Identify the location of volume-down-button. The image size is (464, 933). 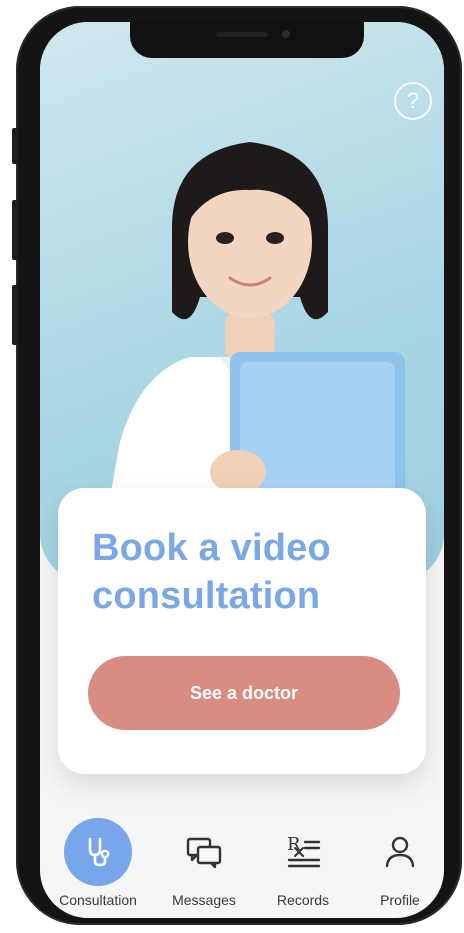
(15, 315).